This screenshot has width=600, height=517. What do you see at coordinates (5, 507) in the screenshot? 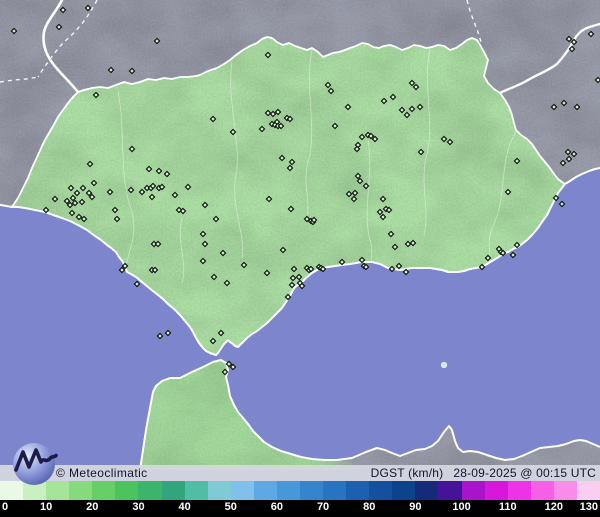
I see `scale-tick-label: 0` at bounding box center [5, 507].